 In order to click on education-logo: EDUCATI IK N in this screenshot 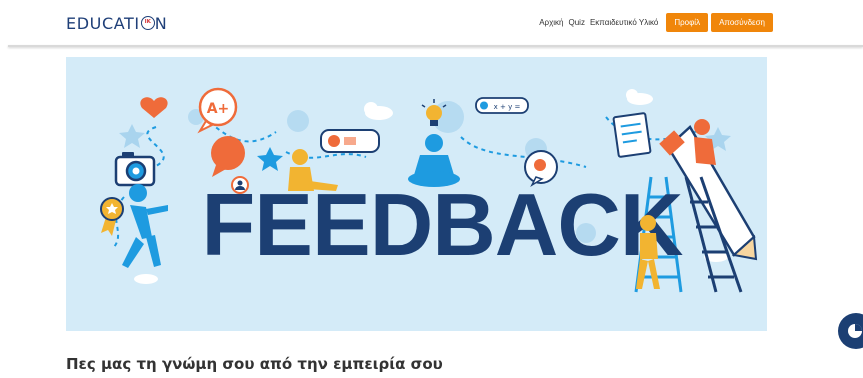, I will do `click(116, 23)`.